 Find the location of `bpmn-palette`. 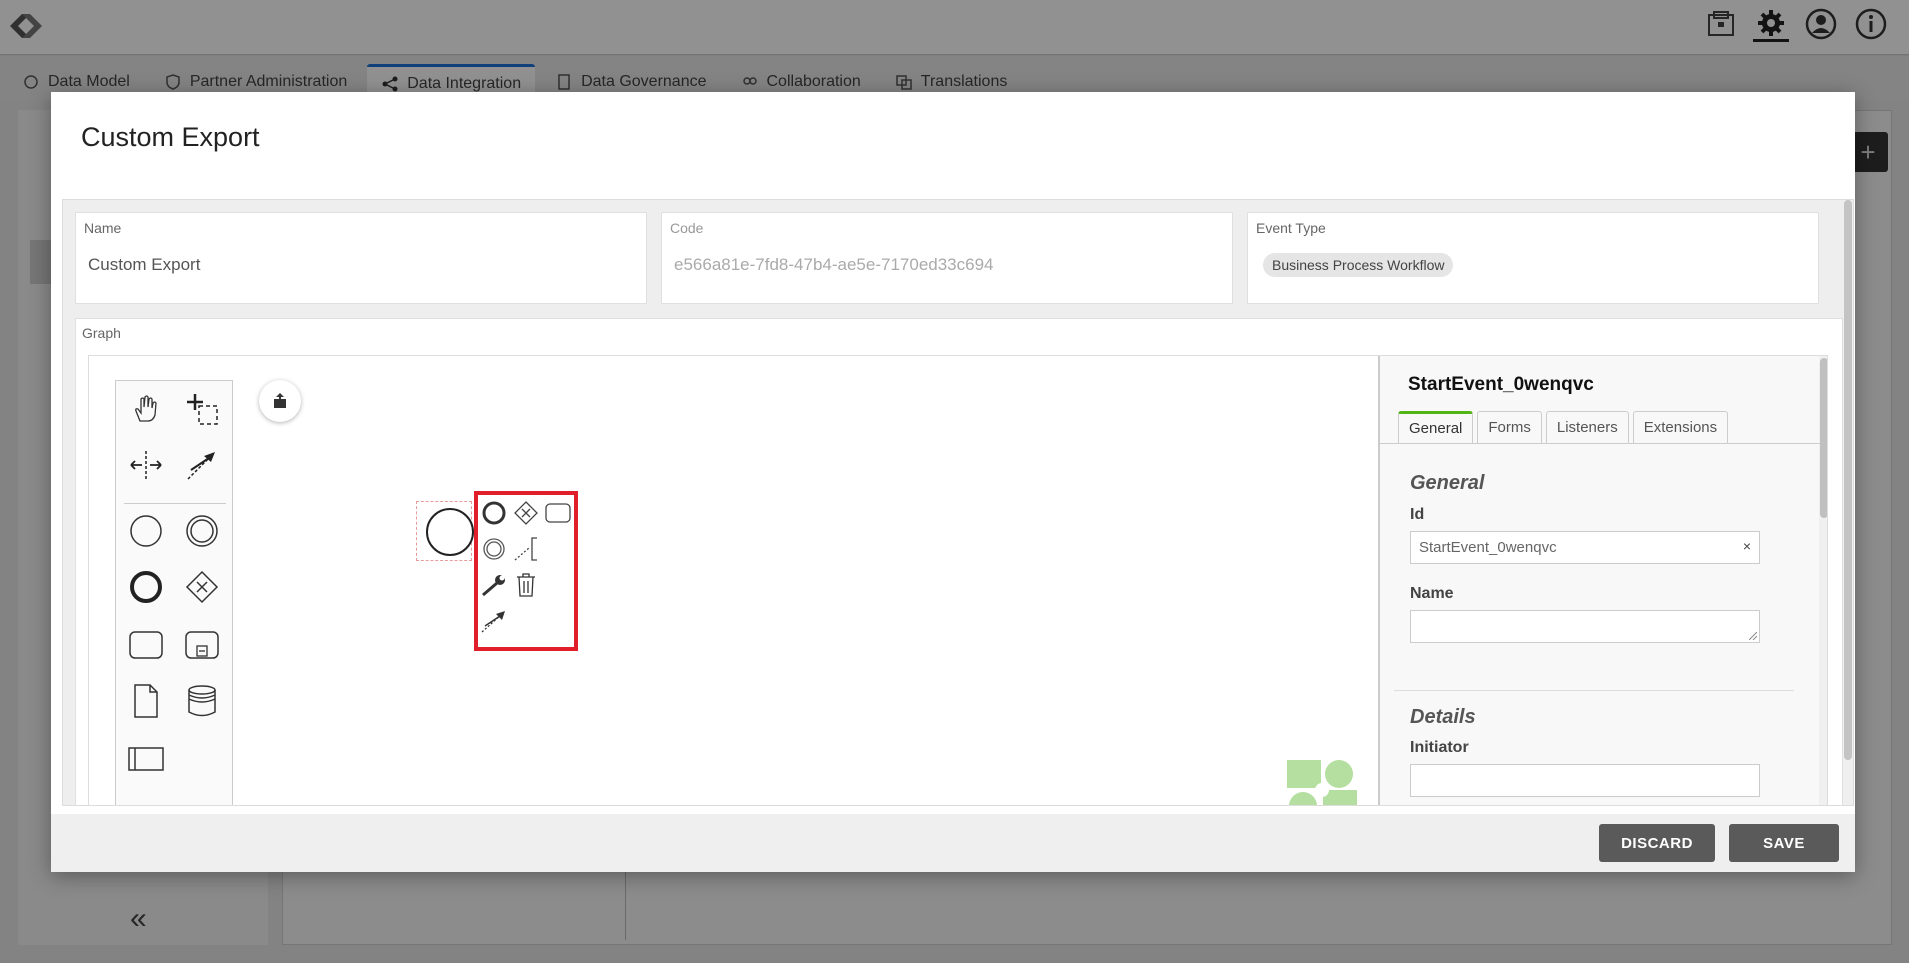

bpmn-palette is located at coordinates (174, 592).